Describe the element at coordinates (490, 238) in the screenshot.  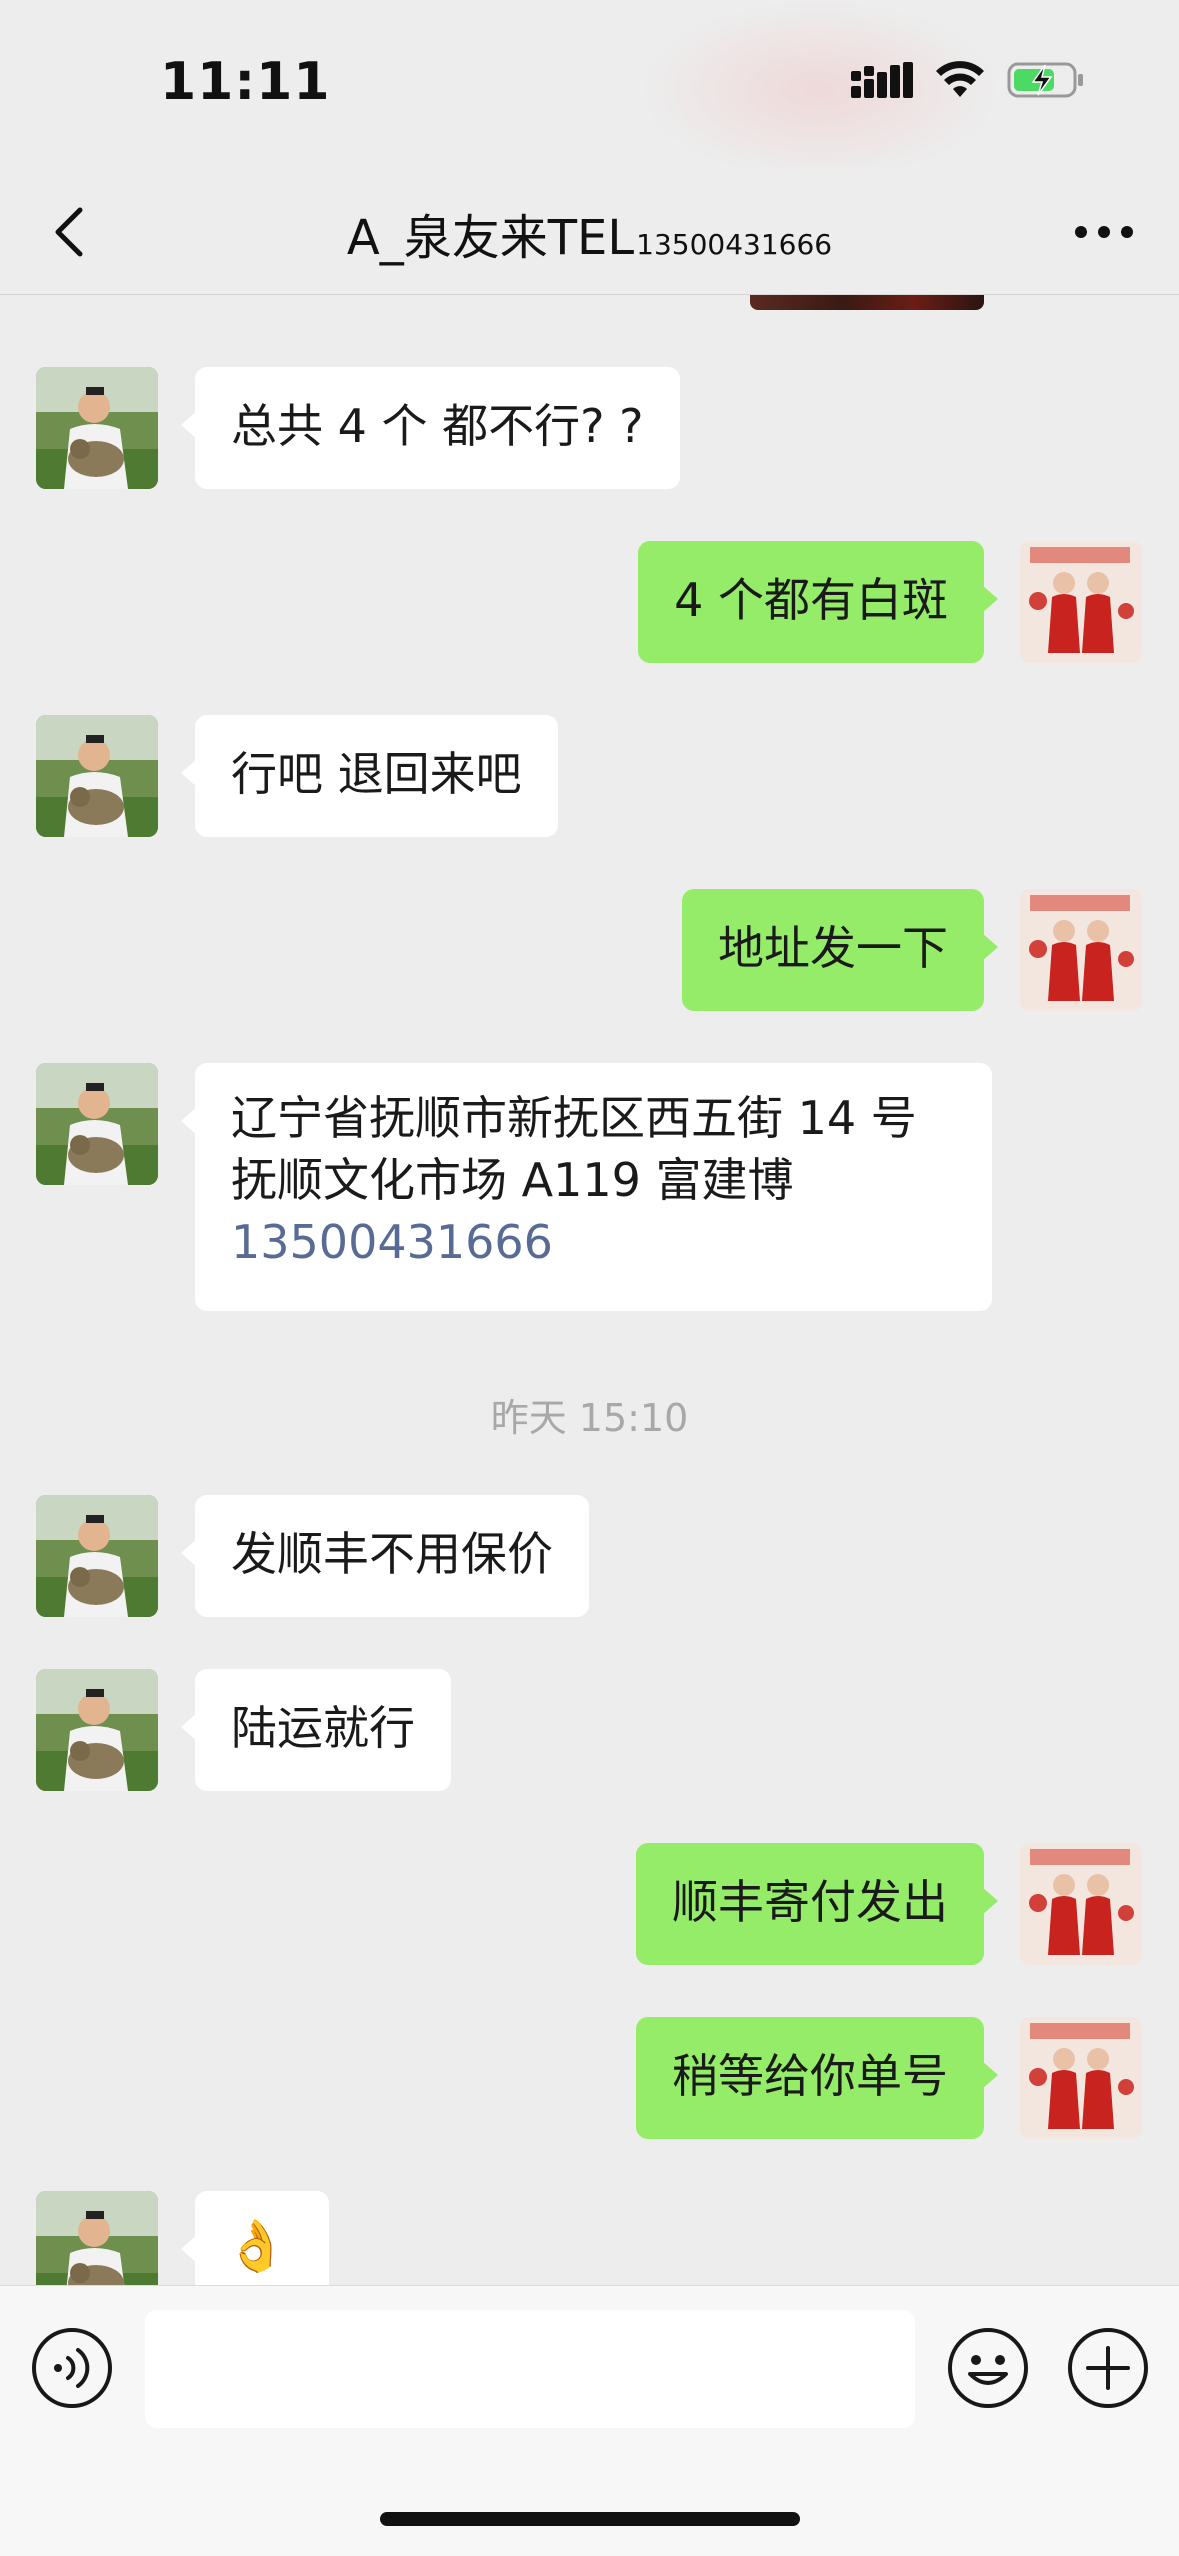
I see `chat-title-name: A_泉友来TEL` at that location.